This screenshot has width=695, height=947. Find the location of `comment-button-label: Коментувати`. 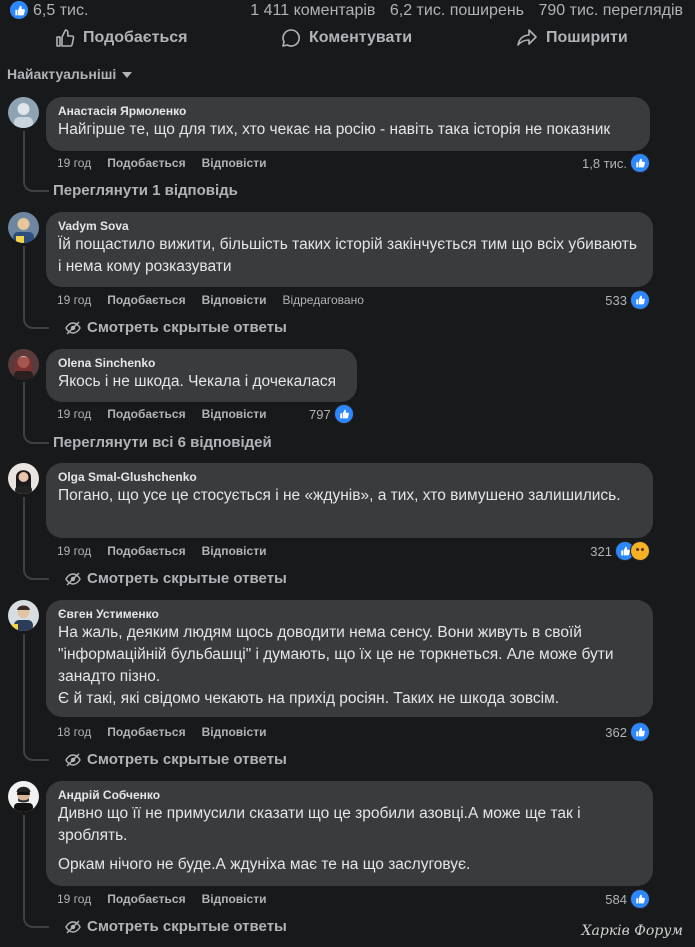

comment-button-label: Коментувати is located at coordinates (361, 37).